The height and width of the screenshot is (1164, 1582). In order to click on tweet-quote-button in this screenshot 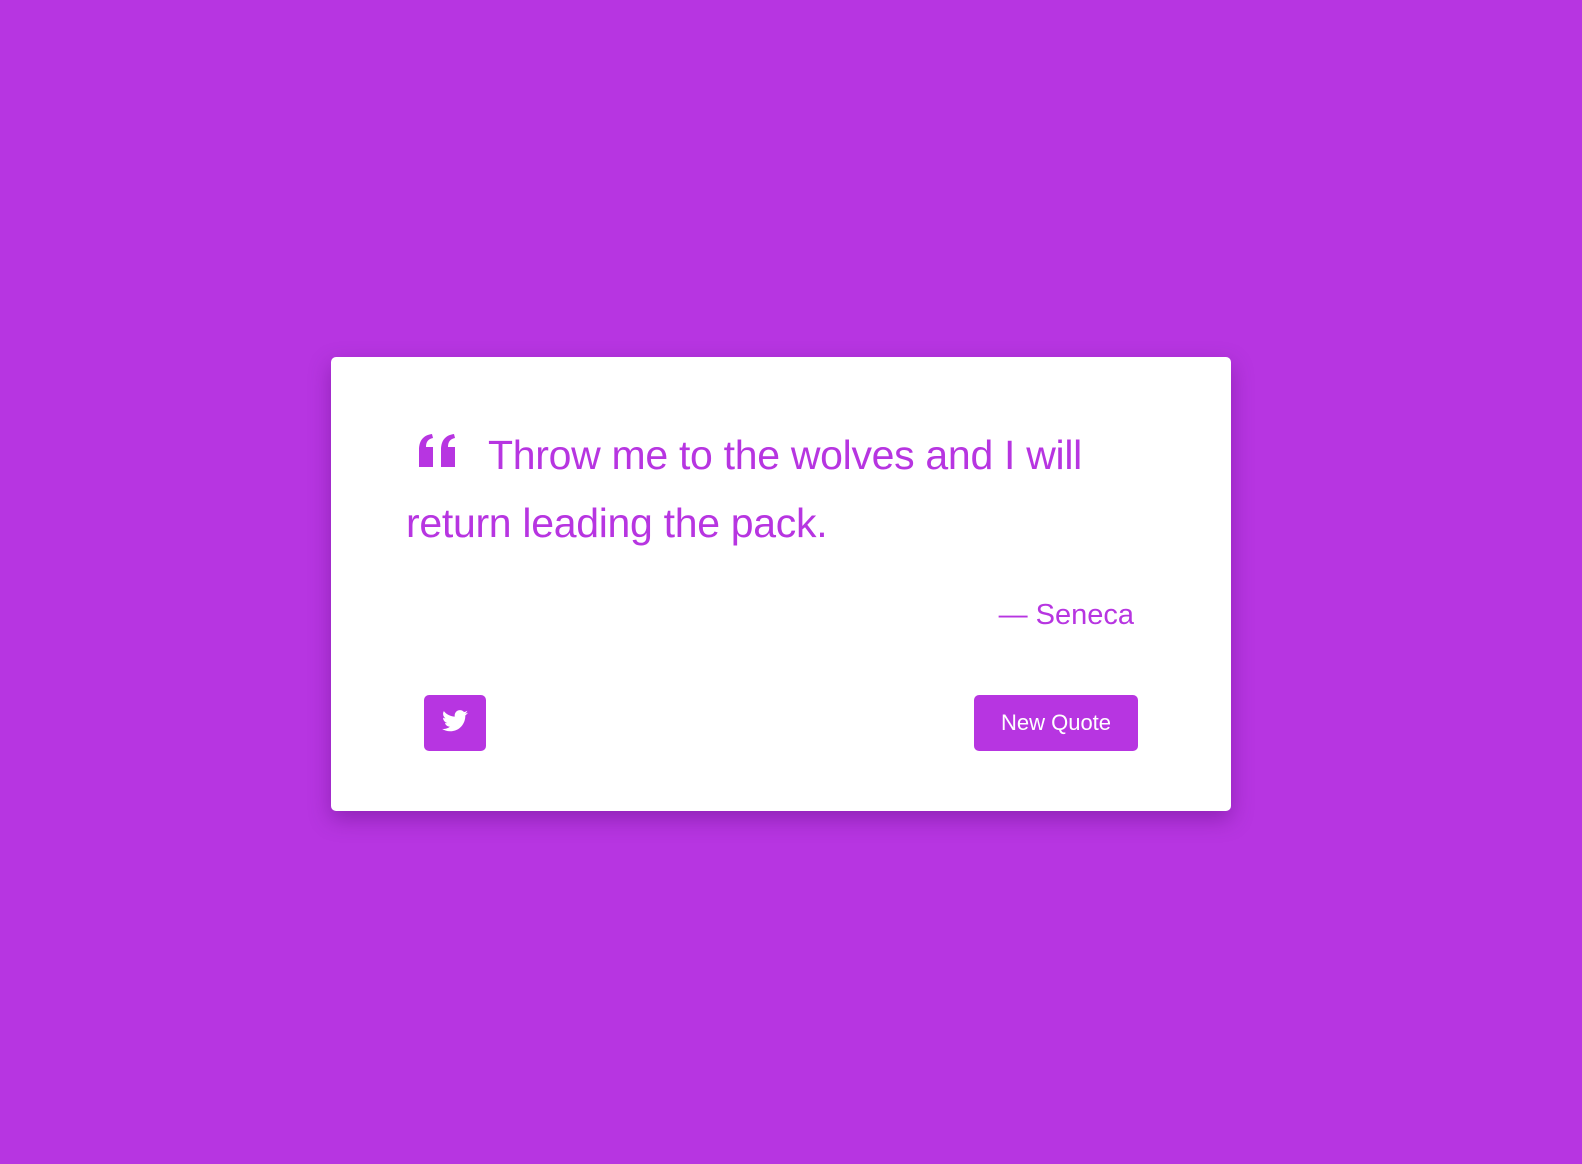, I will do `click(455, 723)`.